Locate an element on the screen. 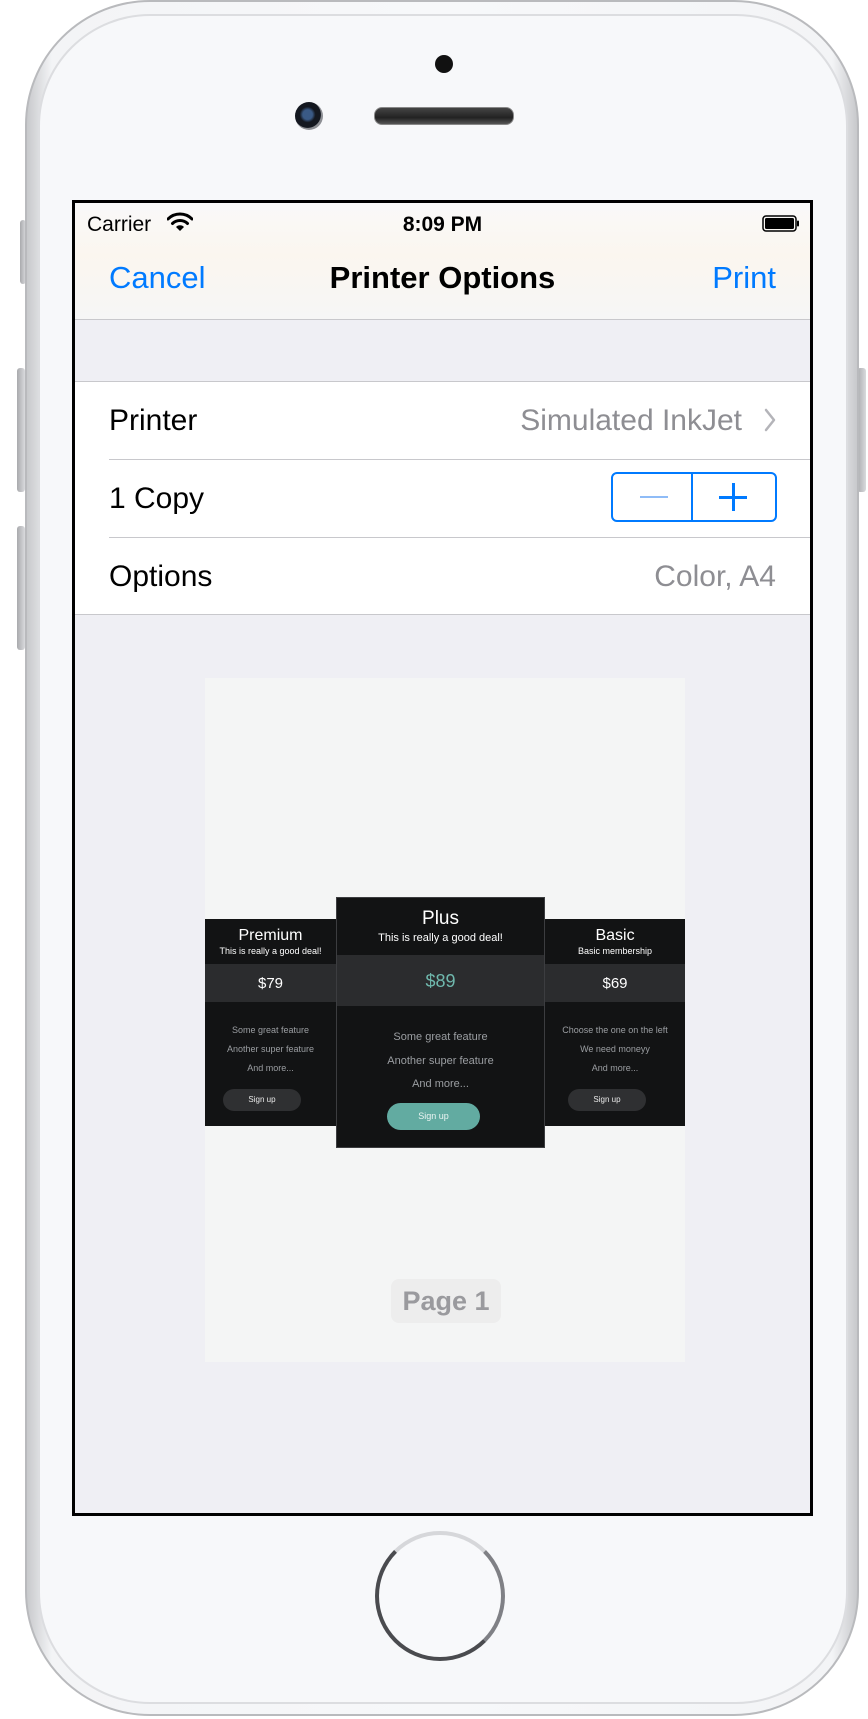 The image size is (868, 1719). plus-icon-stem is located at coordinates (733, 497).